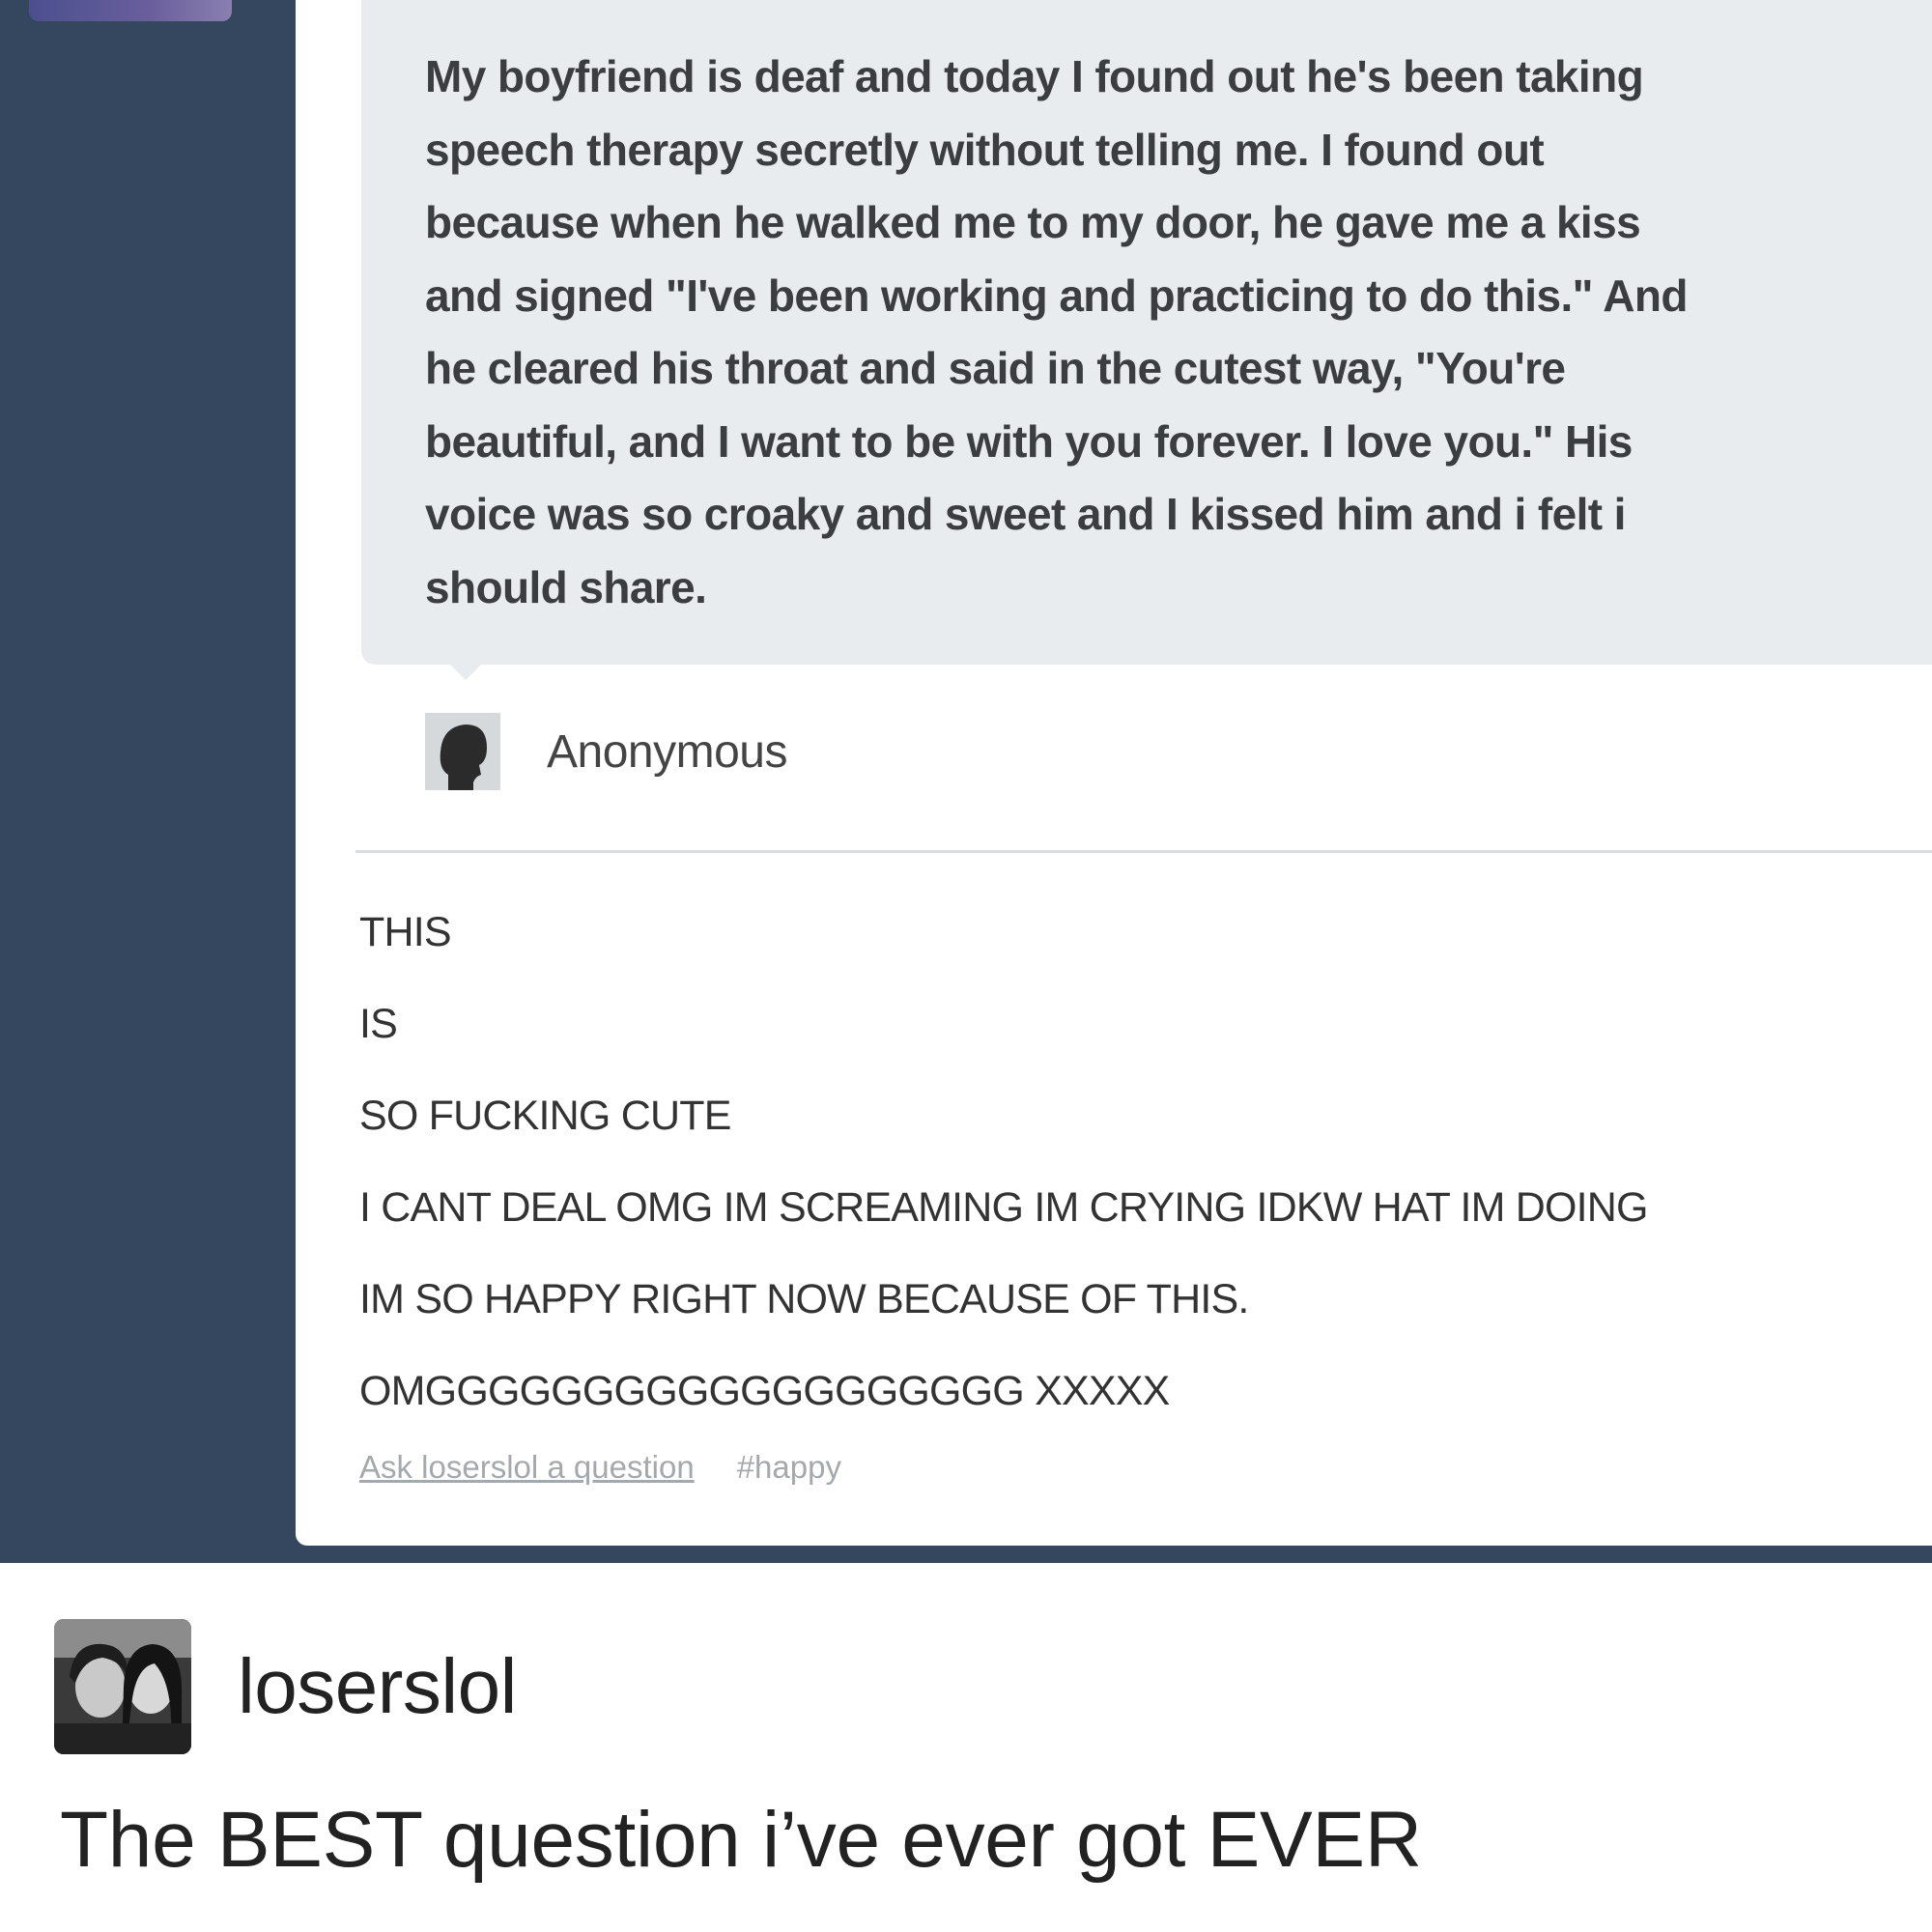  Describe the element at coordinates (741, 1840) in the screenshot. I see `repost-caption: The BEST question i’ve ever got EVER` at that location.